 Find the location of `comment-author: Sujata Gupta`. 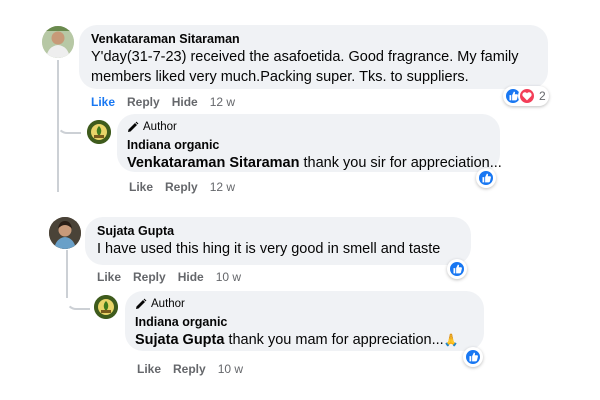

comment-author: Sujata Gupta is located at coordinates (278, 231).